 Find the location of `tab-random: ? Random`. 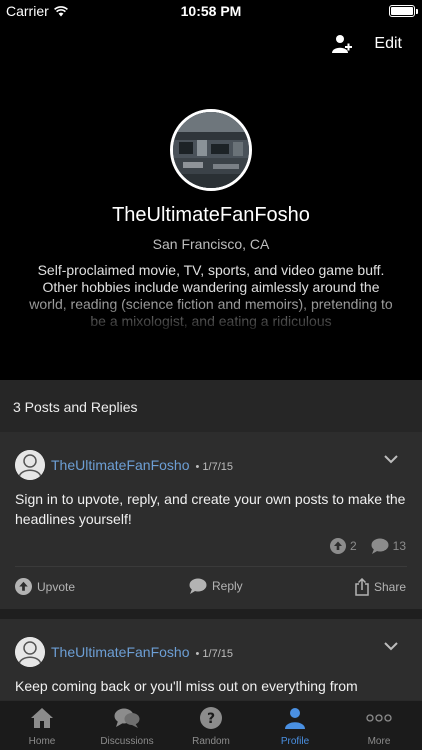

tab-random: ? Random is located at coordinates (211, 725).